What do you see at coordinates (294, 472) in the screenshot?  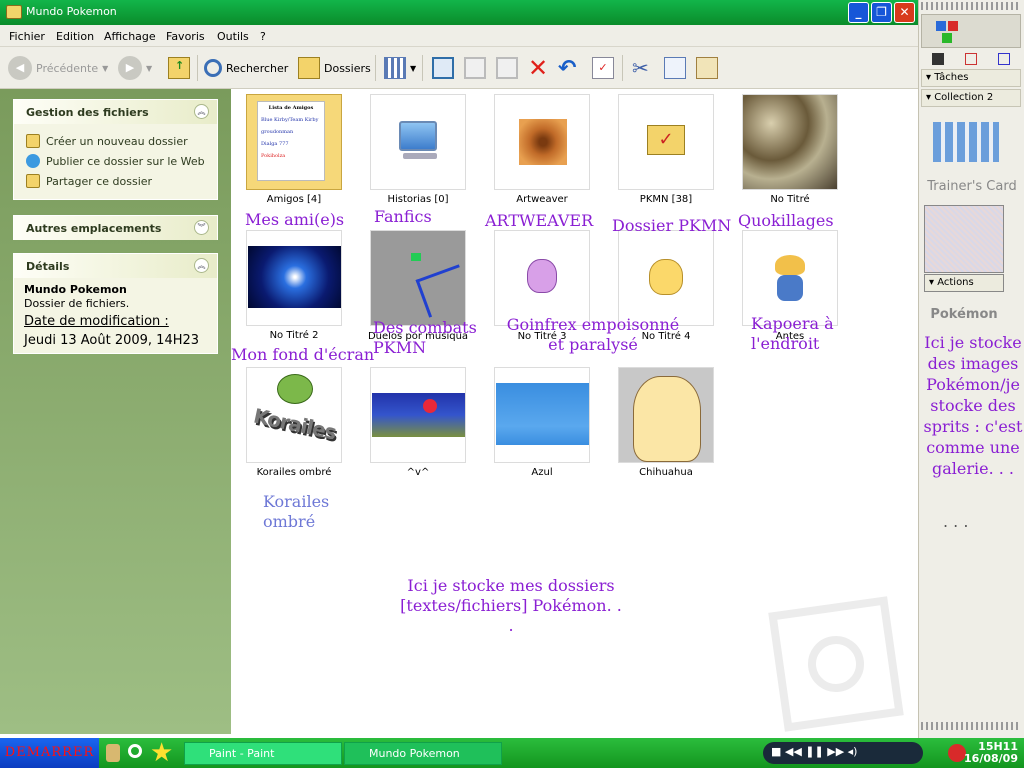 I see `item-caption: Korailes ombré` at bounding box center [294, 472].